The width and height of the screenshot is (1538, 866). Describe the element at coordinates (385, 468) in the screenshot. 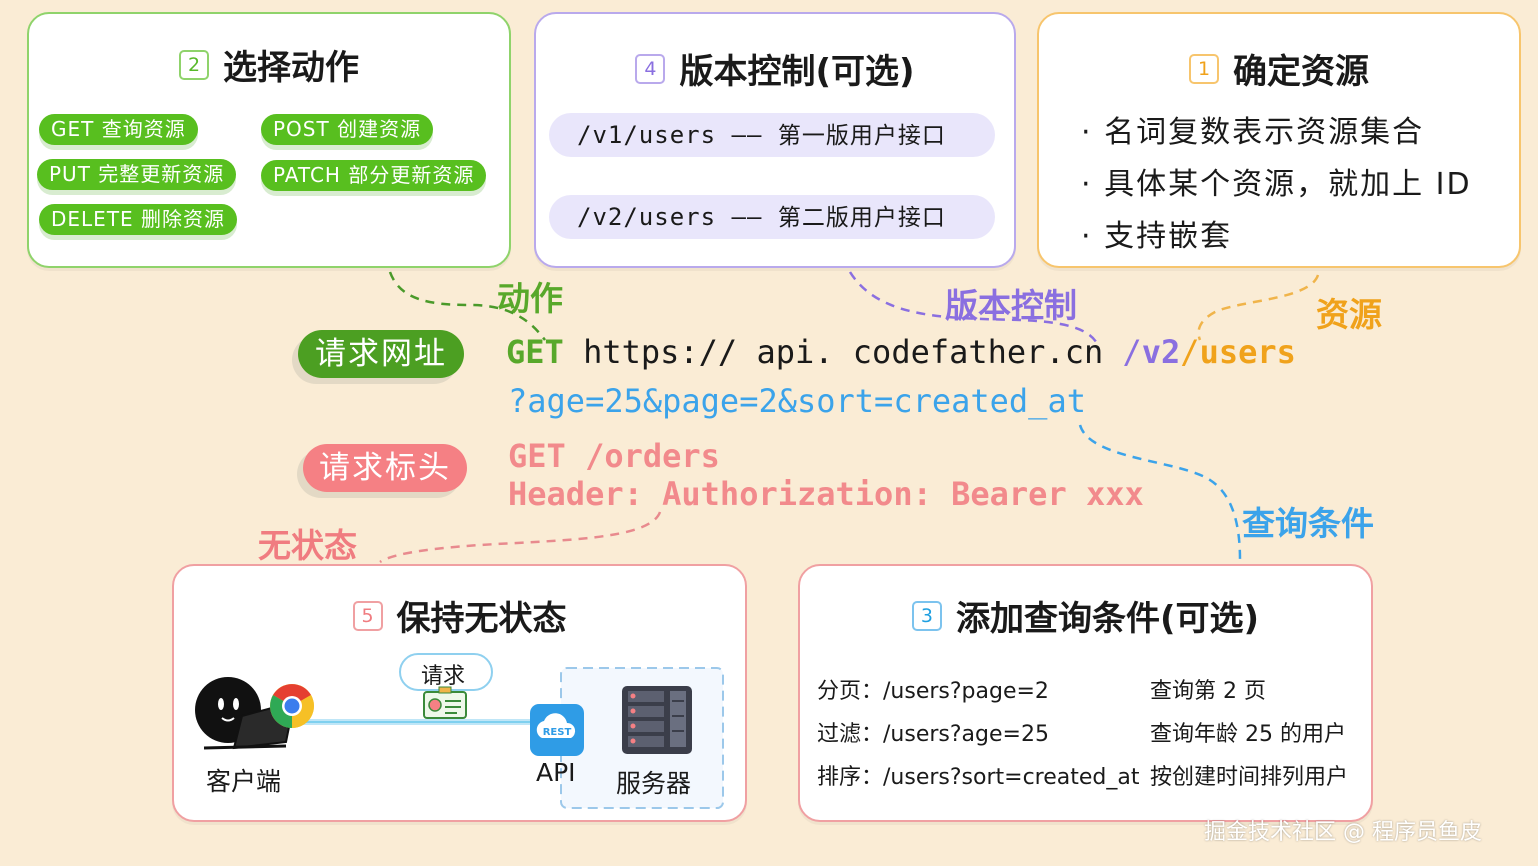

I see `request-header-tag: 请求标头` at that location.